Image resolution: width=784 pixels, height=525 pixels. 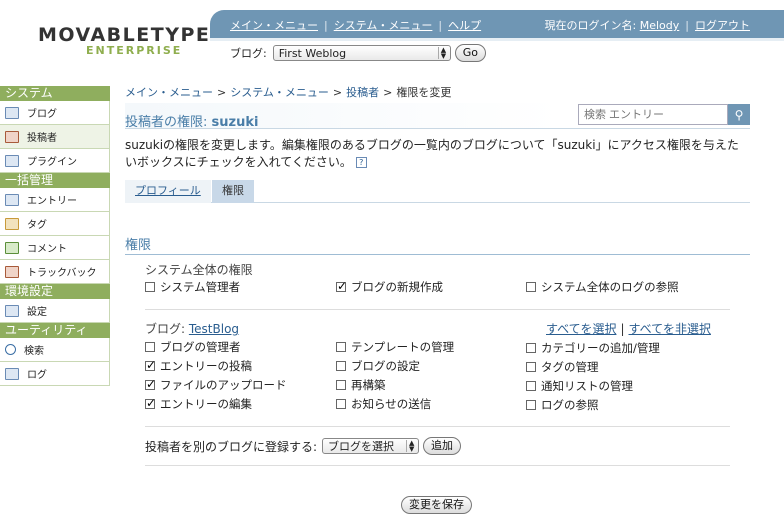 I want to click on nav-system-menu-link: システム・メニュー, so click(x=383, y=25).